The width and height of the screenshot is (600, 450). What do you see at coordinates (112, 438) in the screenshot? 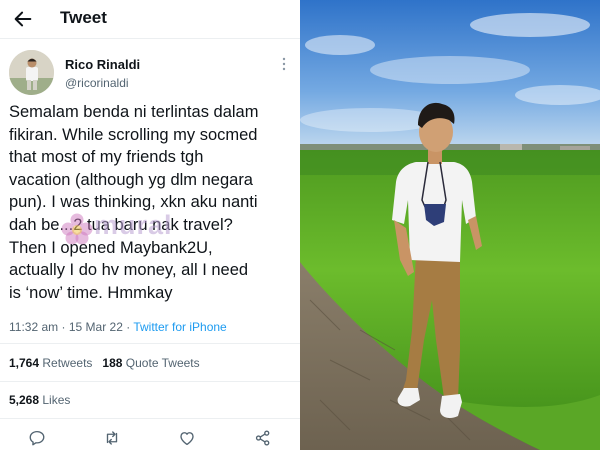
I see `retweet-icon` at bounding box center [112, 438].